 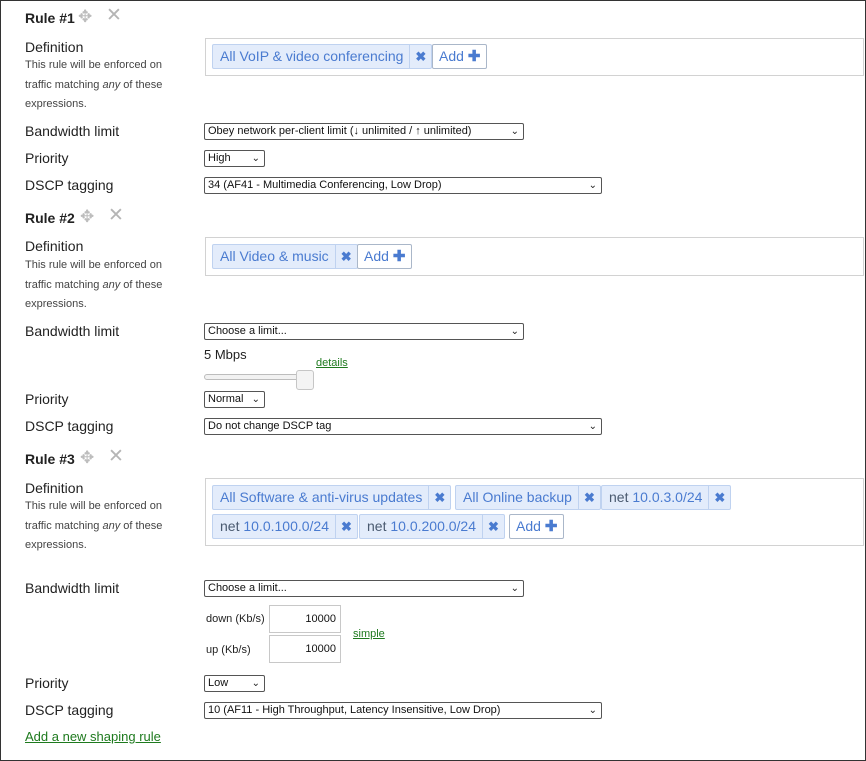 I want to click on priority-select: High ⌄, so click(x=234, y=158).